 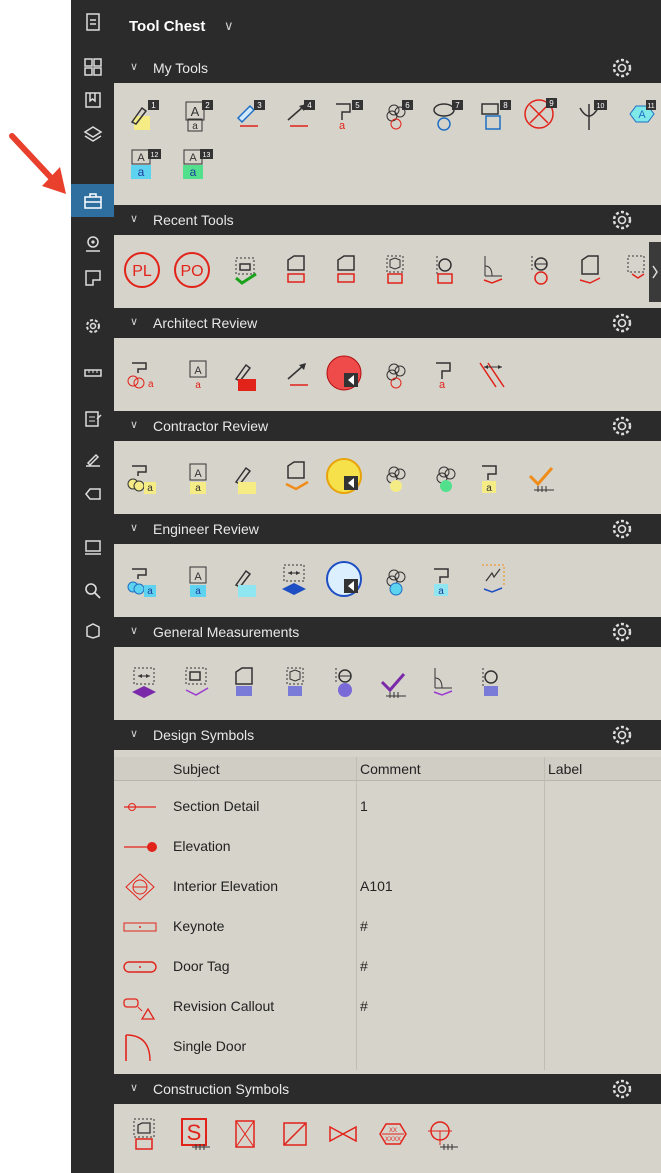 What do you see at coordinates (92, 243) in the screenshot?
I see `location-icon` at bounding box center [92, 243].